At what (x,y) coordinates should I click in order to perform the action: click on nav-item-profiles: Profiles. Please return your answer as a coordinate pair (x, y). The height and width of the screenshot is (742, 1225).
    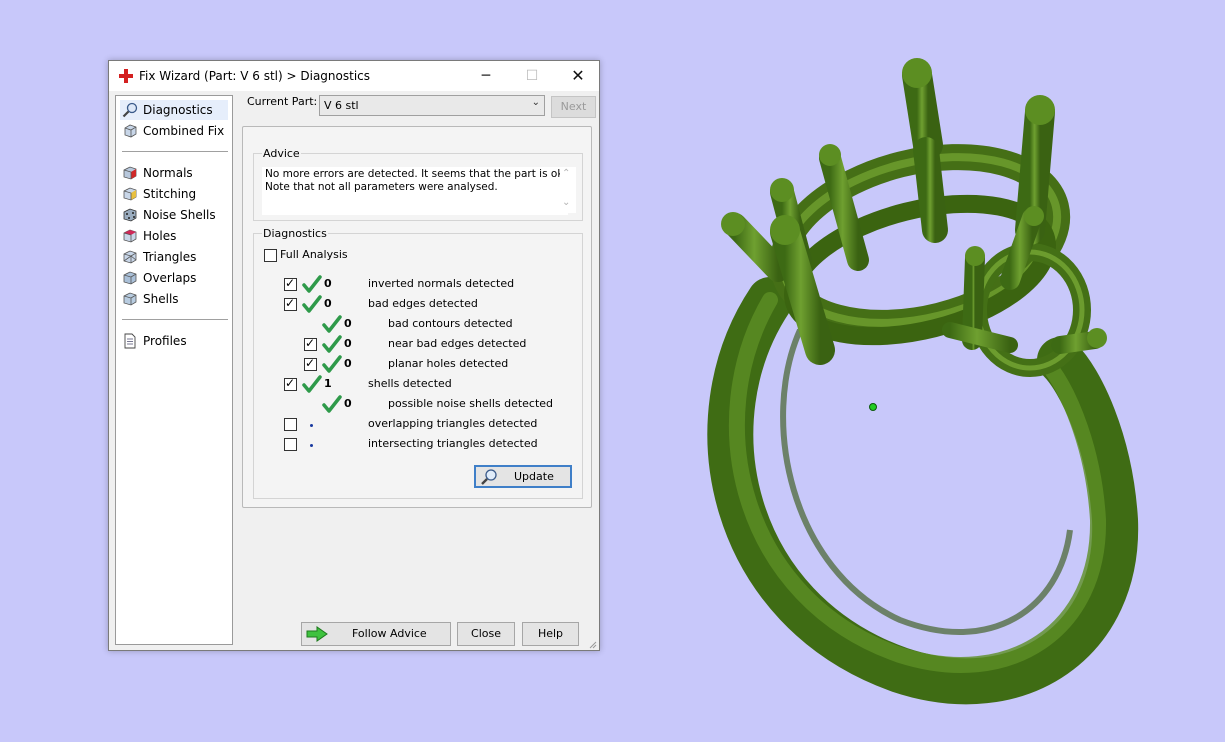
    Looking at the image, I should click on (174, 341).